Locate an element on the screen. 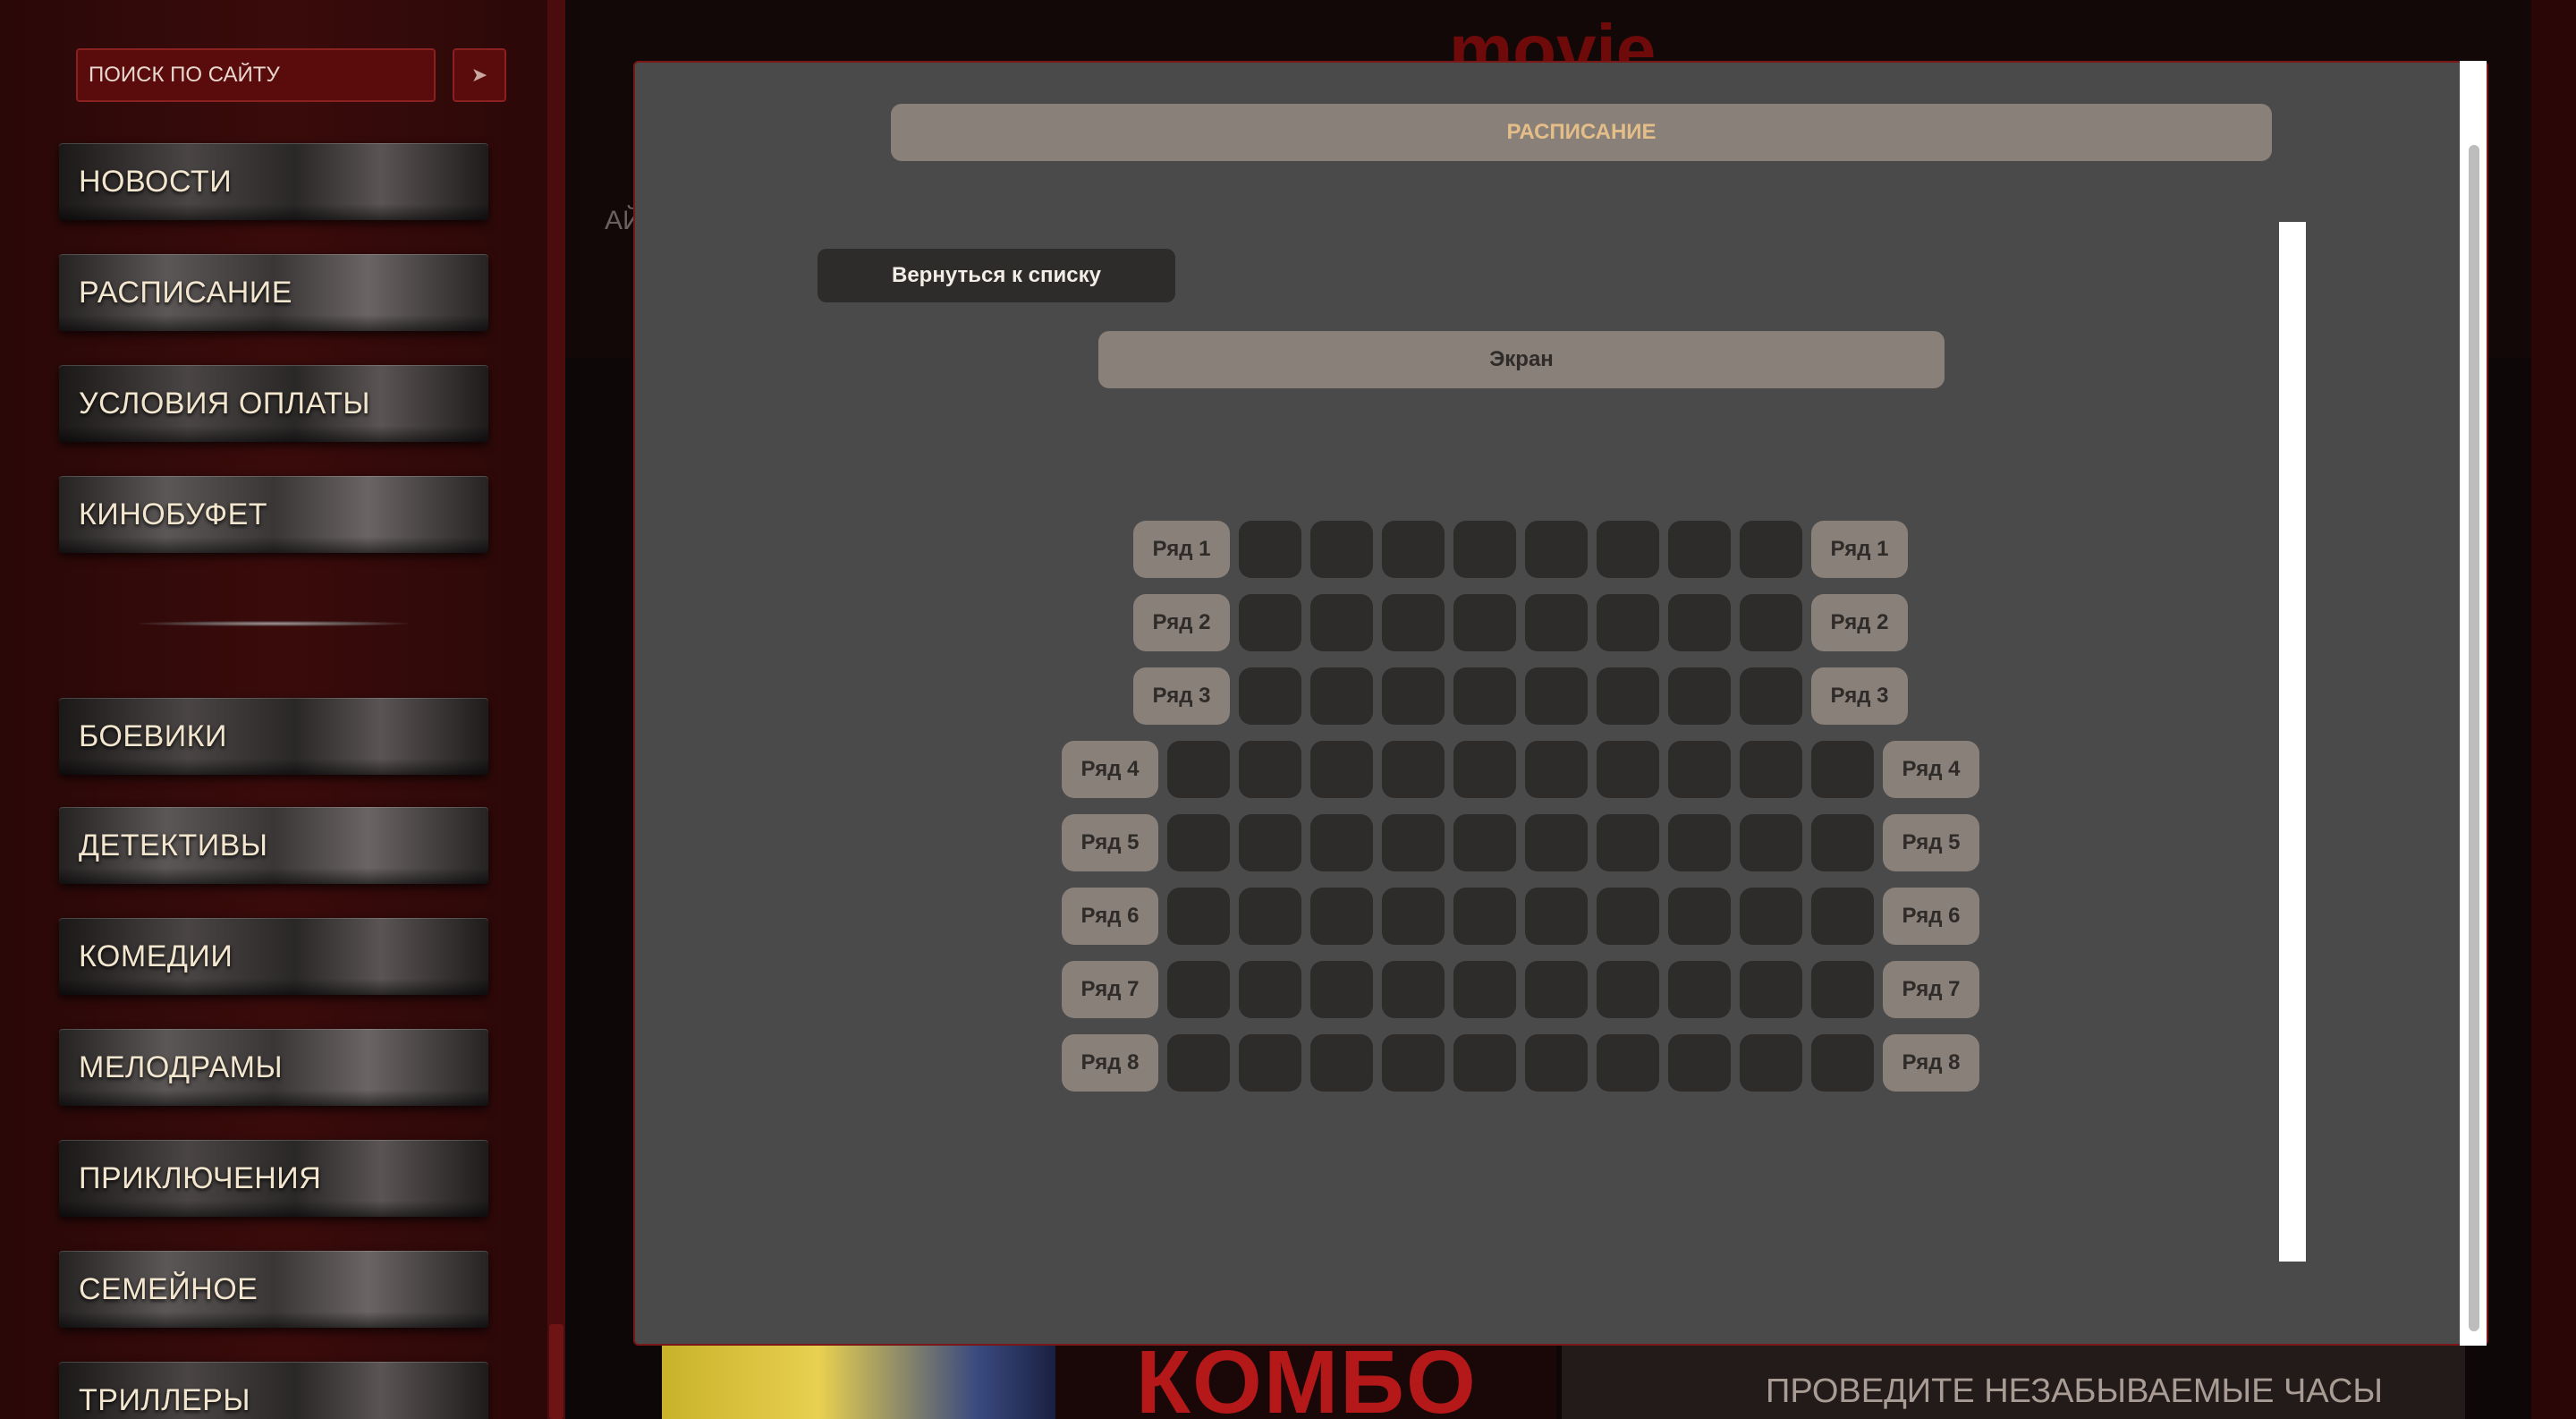 The width and height of the screenshot is (2576, 1419). genre-item-family: СЕМЕЙНОЕ is located at coordinates (273, 1289).